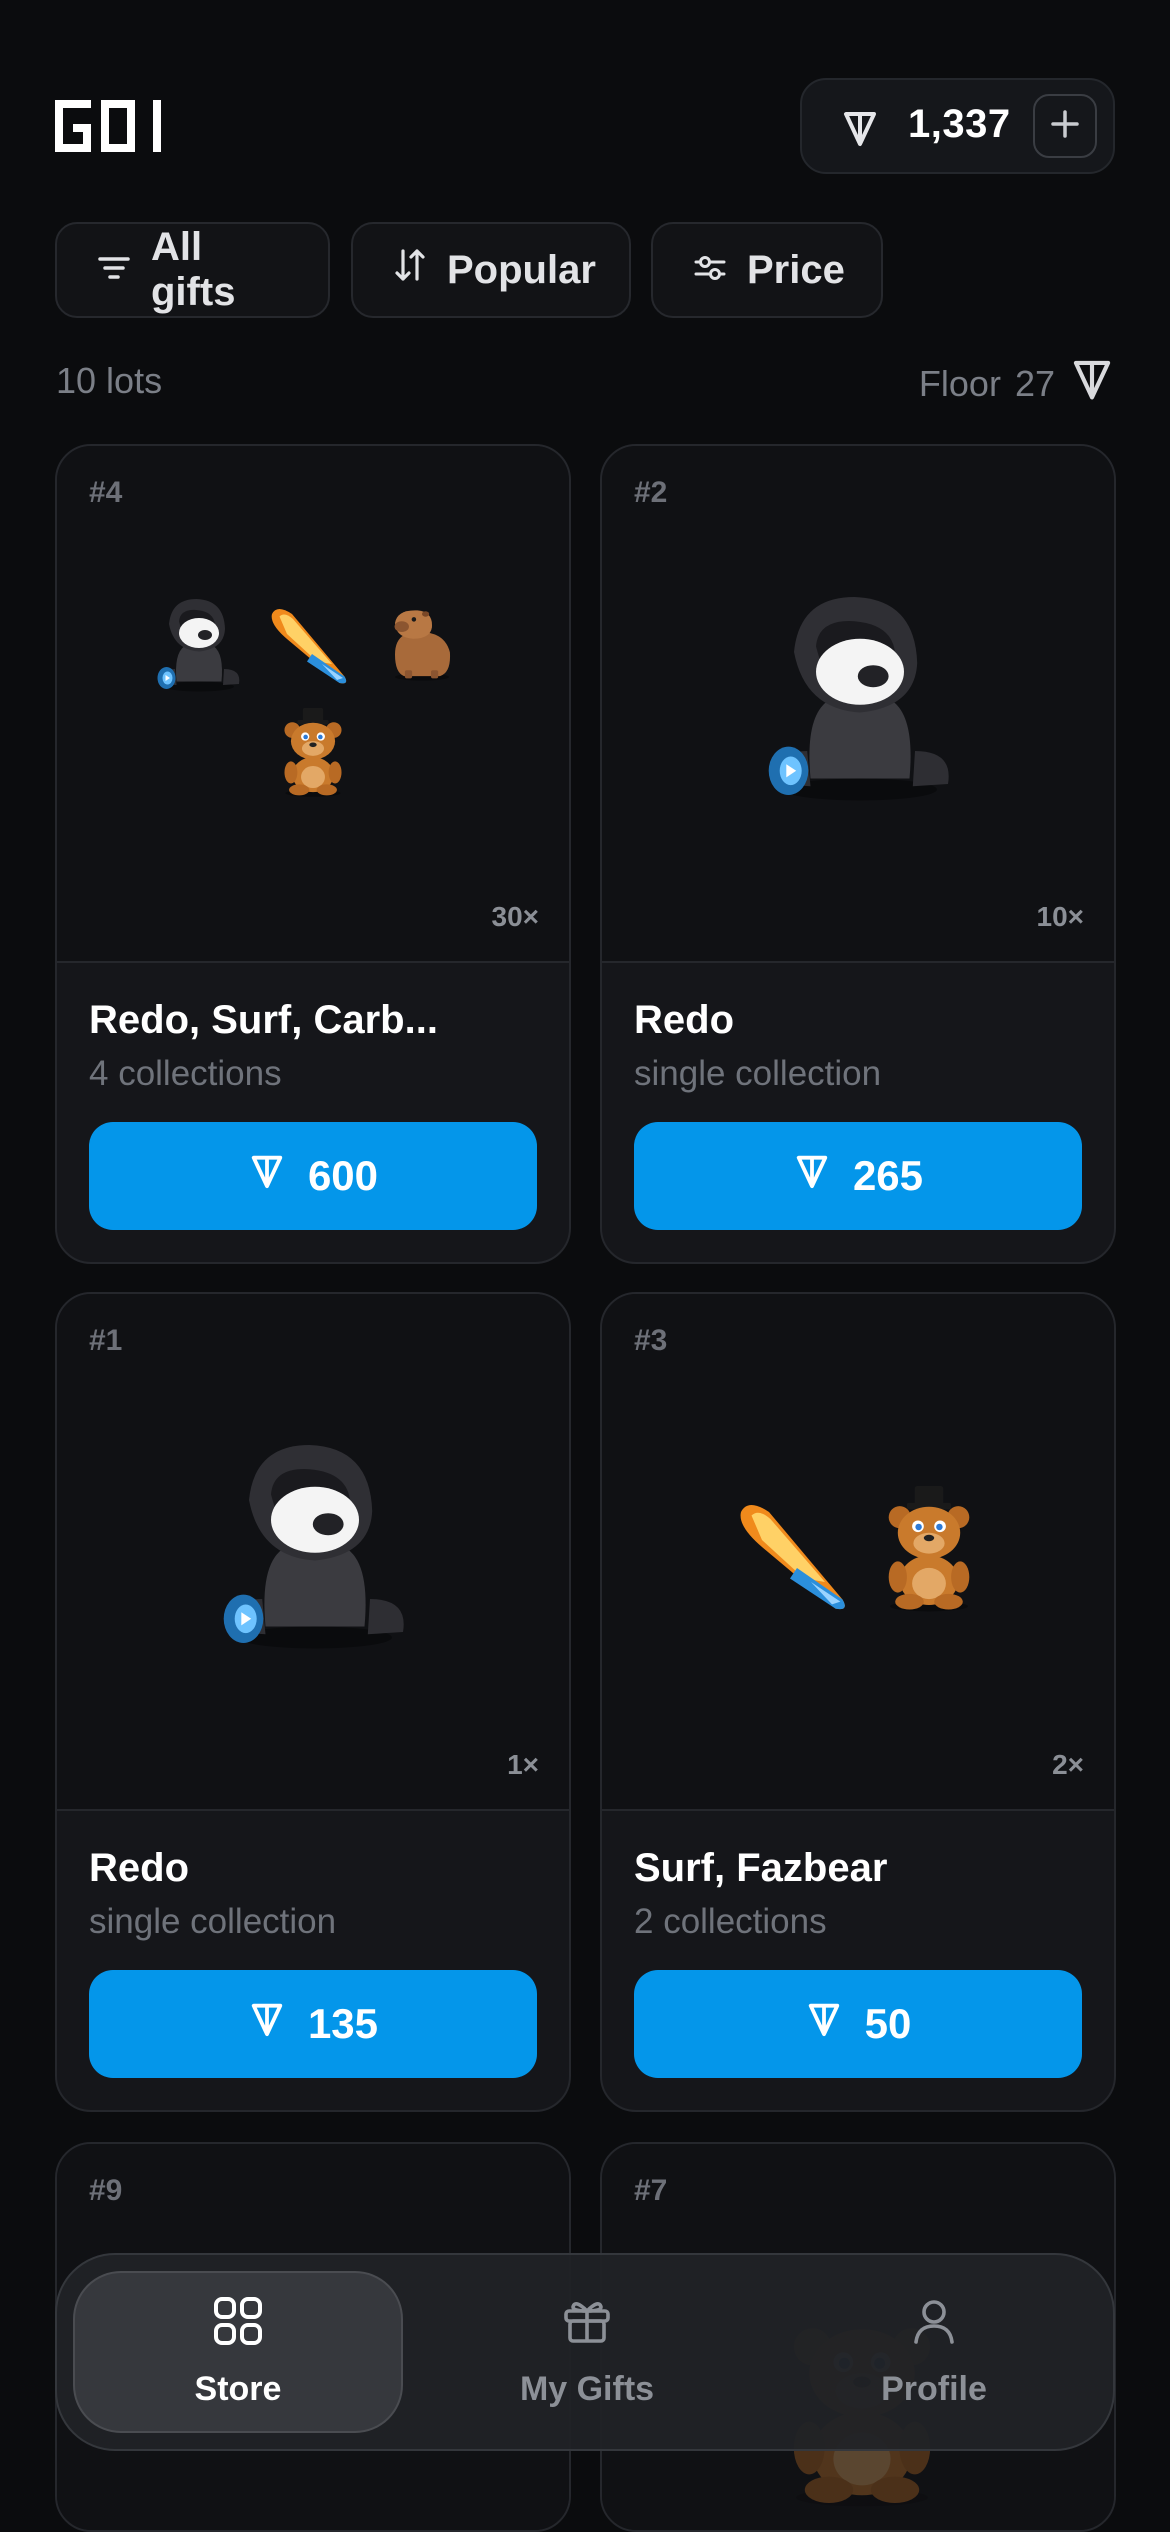 The width and height of the screenshot is (1170, 2532). What do you see at coordinates (858, 2024) in the screenshot?
I see `buy-button: 50` at bounding box center [858, 2024].